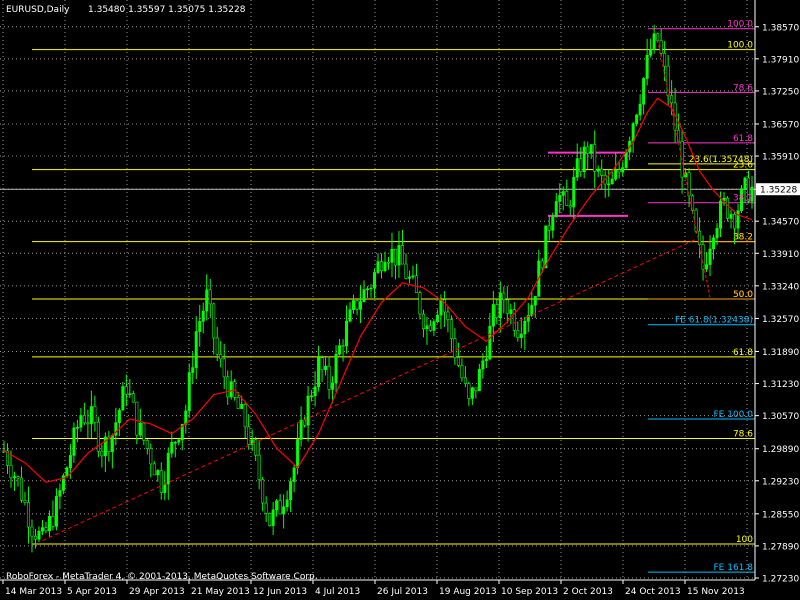 The image size is (800, 600). I want to click on x-tick-label: 14 Mar 2013, so click(33, 592).